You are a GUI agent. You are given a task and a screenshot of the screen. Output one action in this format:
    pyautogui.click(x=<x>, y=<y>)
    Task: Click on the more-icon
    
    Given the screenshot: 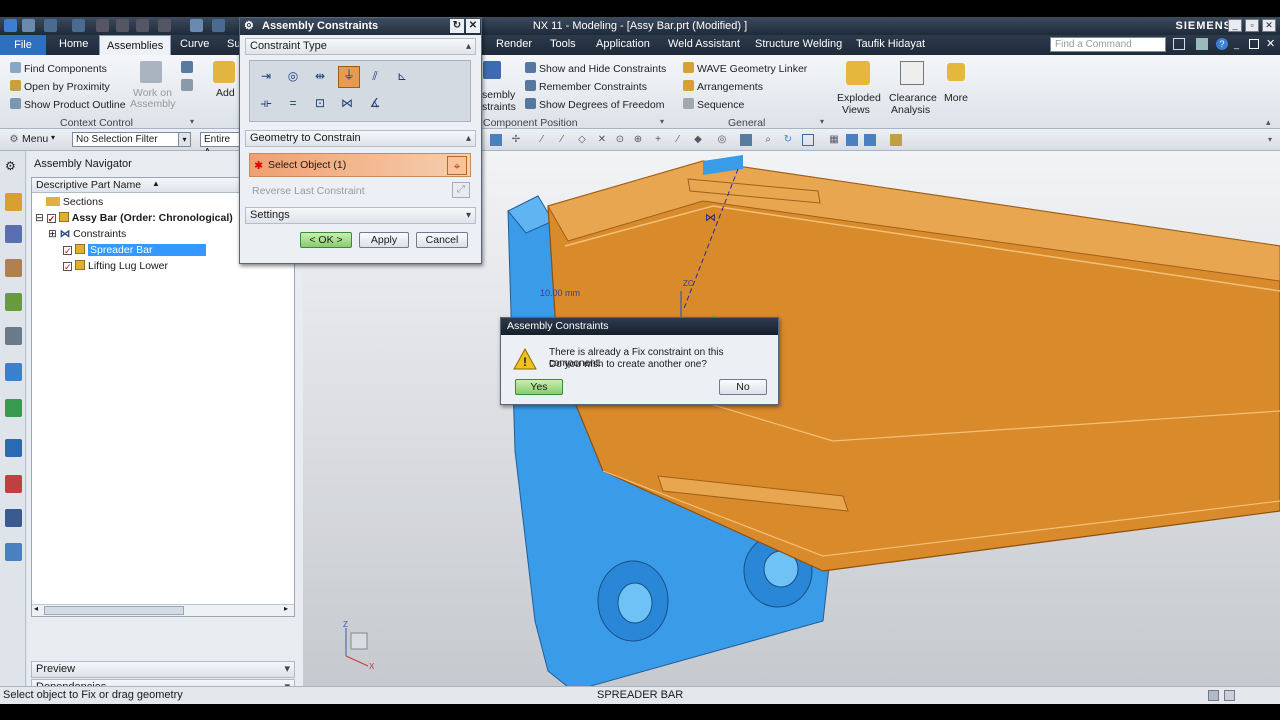 What is the action you would take?
    pyautogui.click(x=956, y=72)
    